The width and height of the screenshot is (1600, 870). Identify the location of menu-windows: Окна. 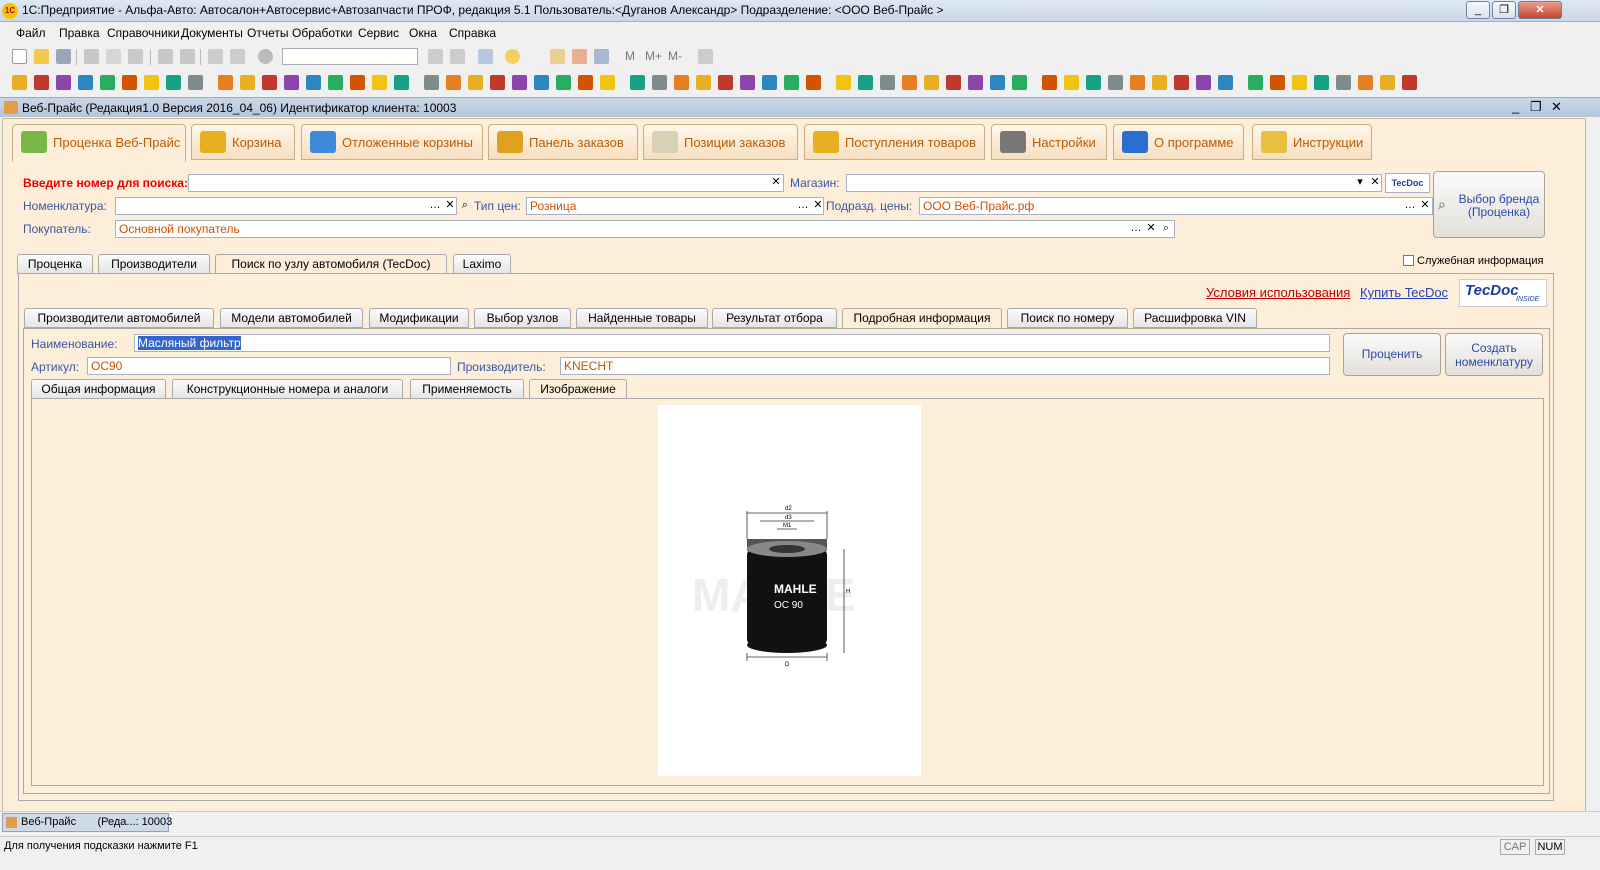
(423, 33).